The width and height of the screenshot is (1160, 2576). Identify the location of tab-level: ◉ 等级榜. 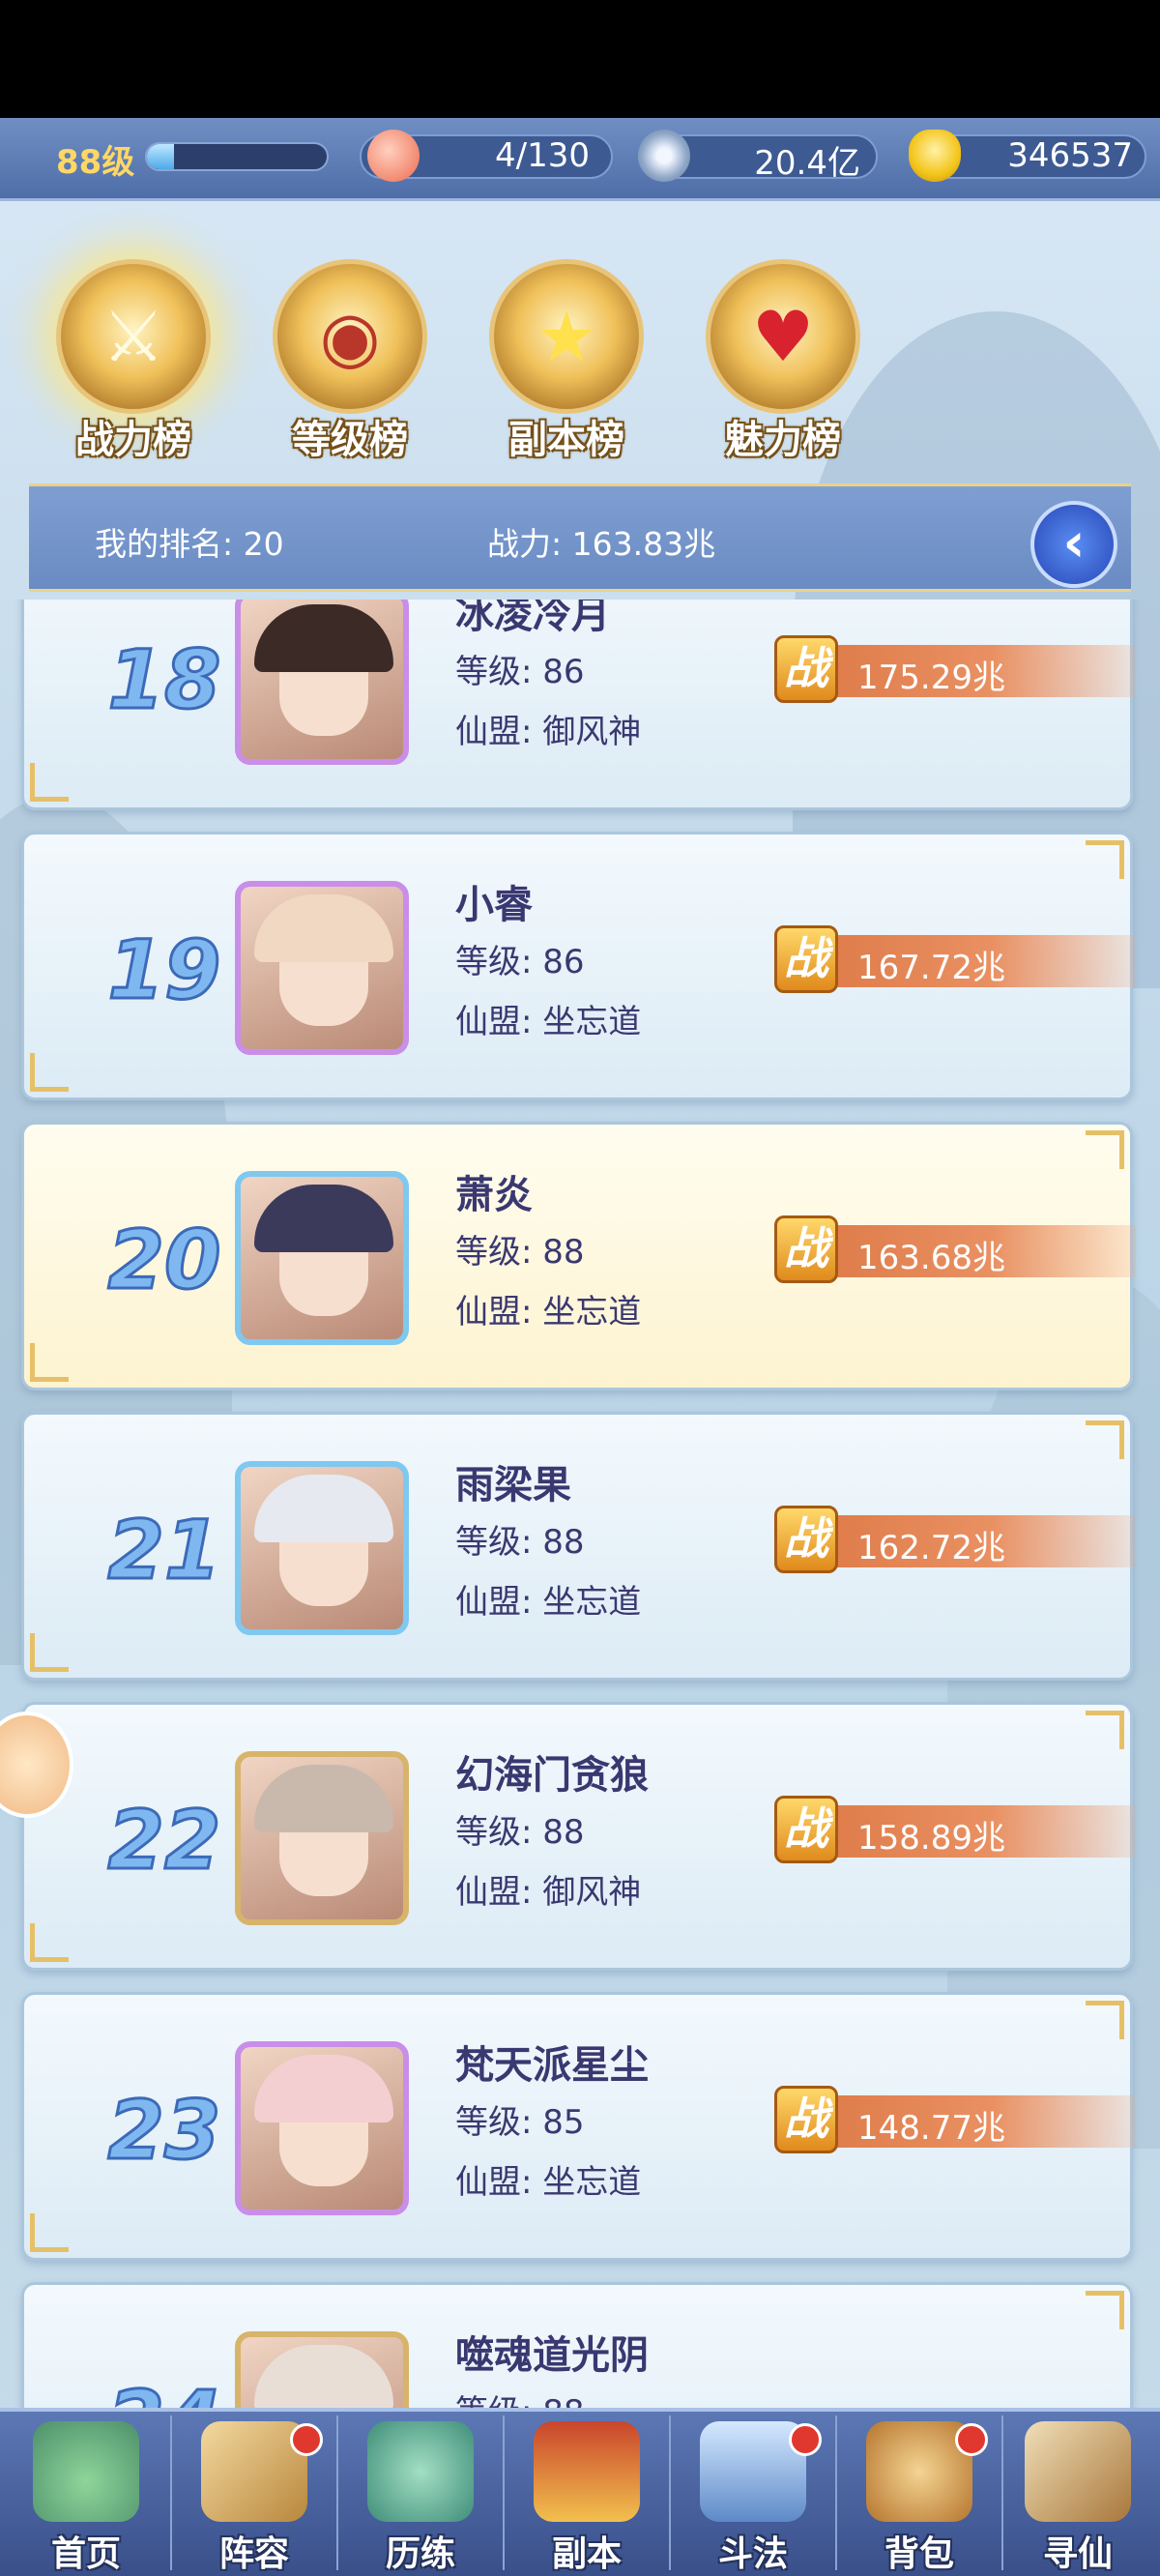
(350, 352).